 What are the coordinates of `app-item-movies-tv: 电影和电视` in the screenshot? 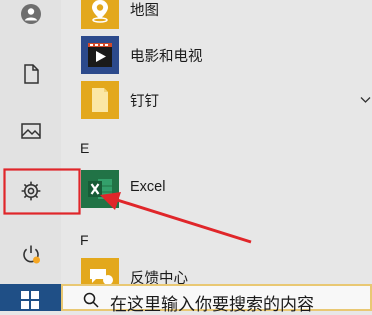 It's located at (216, 56).